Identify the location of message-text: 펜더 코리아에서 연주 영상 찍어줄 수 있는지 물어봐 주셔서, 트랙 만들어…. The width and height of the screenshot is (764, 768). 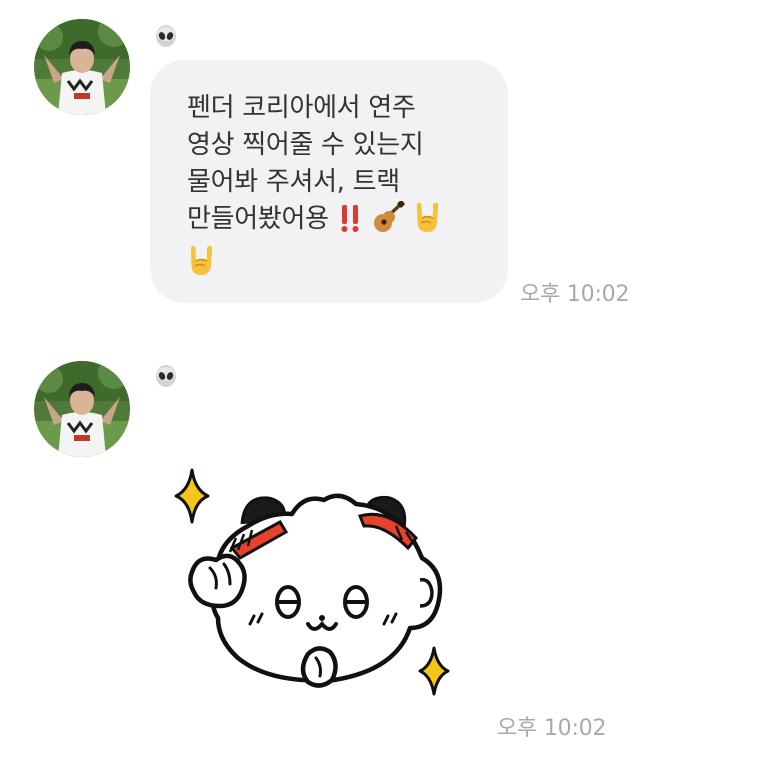
(337, 188).